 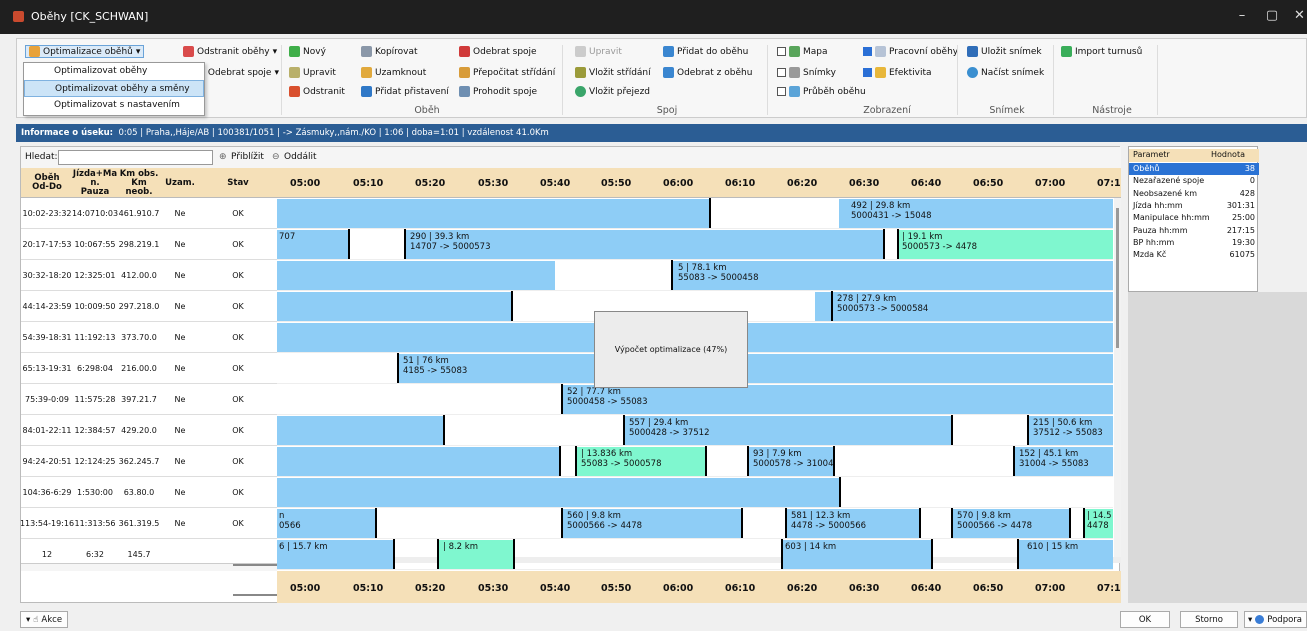 What do you see at coordinates (135, 157) in the screenshot?
I see `search-input` at bounding box center [135, 157].